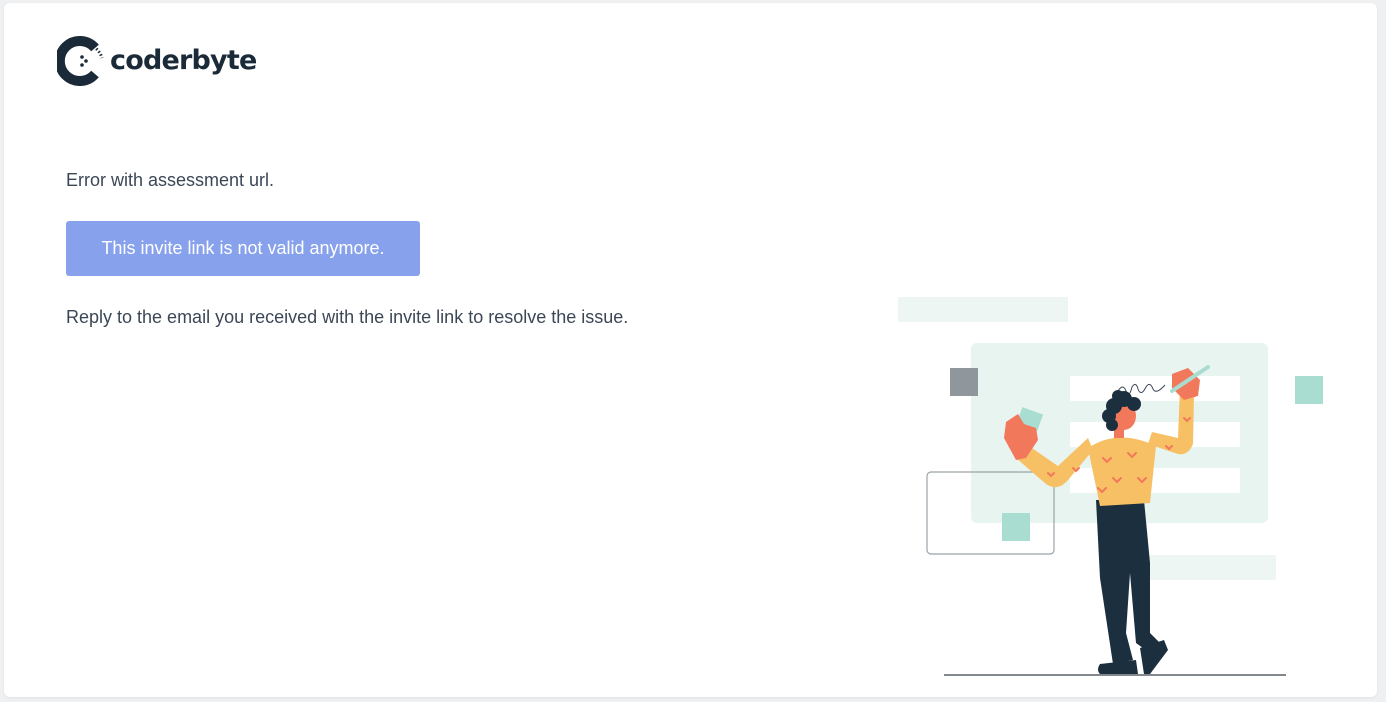  What do you see at coordinates (1129, 582) in the screenshot?
I see `legs` at bounding box center [1129, 582].